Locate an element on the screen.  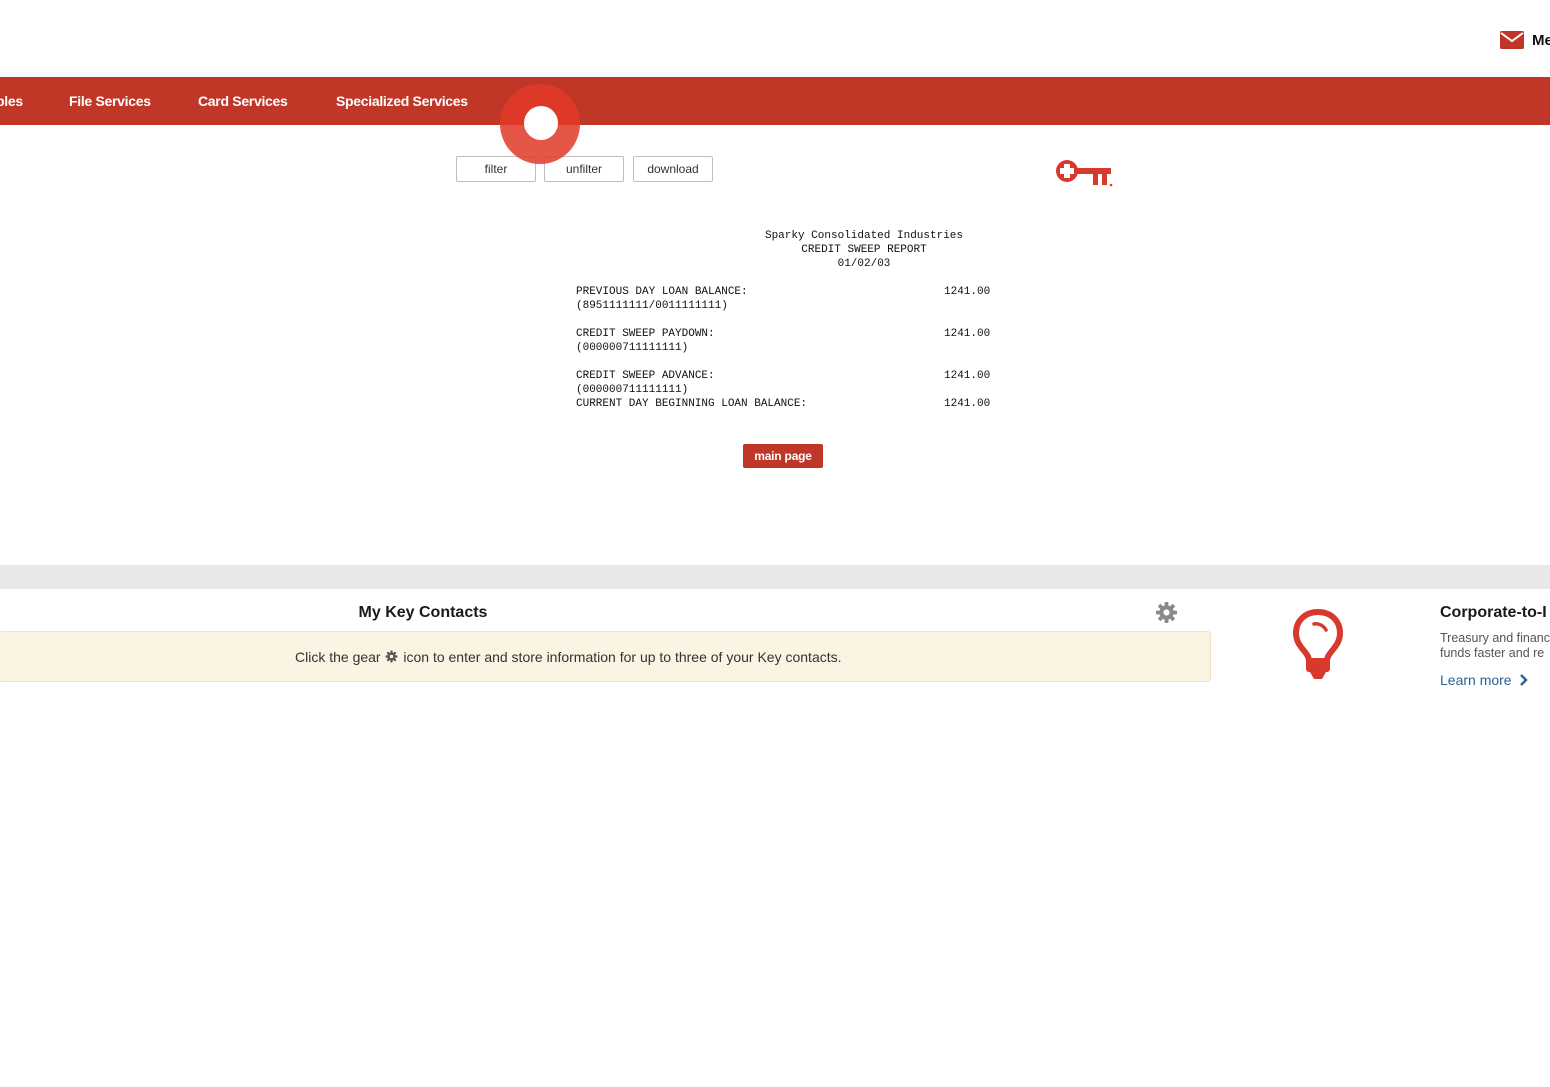
mail-icon is located at coordinates (1512, 40).